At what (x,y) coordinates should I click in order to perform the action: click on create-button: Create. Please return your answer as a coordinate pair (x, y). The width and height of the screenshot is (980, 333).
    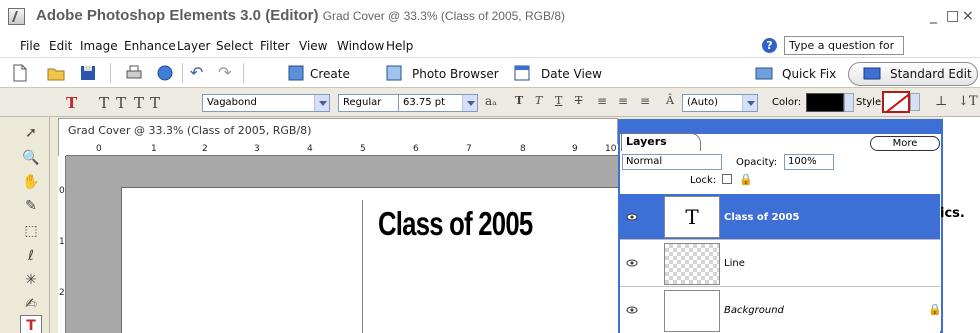
    Looking at the image, I should click on (330, 74).